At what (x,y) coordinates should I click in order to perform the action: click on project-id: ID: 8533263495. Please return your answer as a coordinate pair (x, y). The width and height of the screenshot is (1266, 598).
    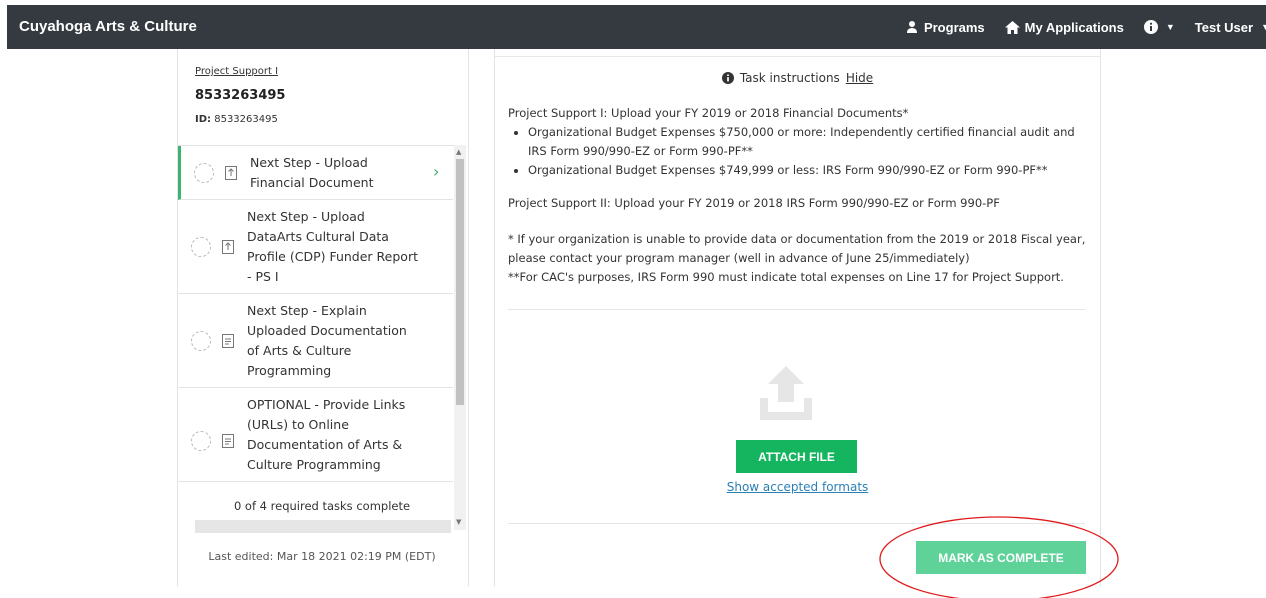
    Looking at the image, I should click on (236, 119).